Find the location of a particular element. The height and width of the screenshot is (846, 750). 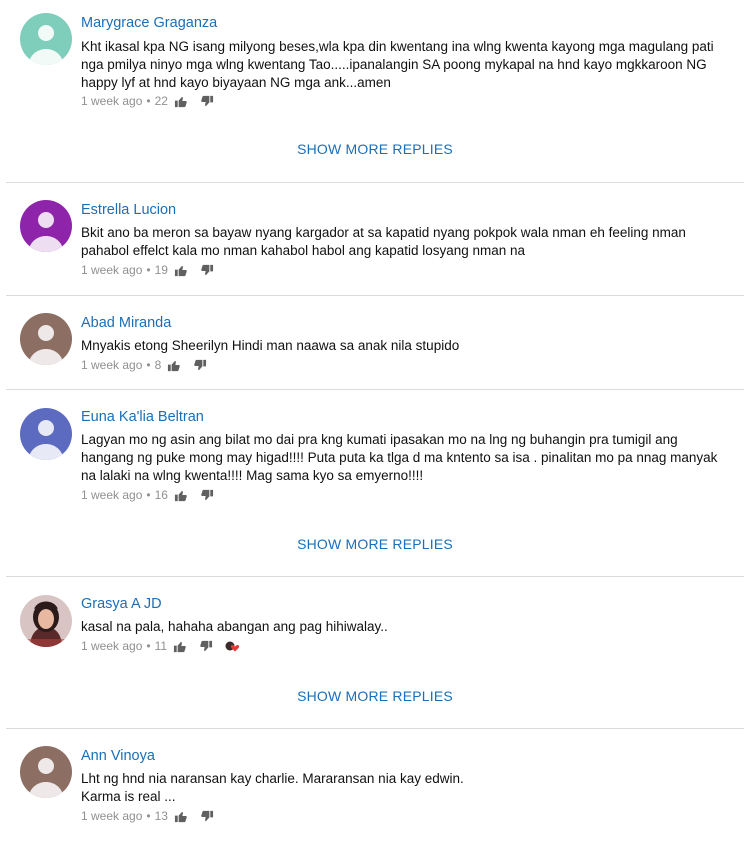

comment-meta: 1 week ago • 19 is located at coordinates (147, 270).